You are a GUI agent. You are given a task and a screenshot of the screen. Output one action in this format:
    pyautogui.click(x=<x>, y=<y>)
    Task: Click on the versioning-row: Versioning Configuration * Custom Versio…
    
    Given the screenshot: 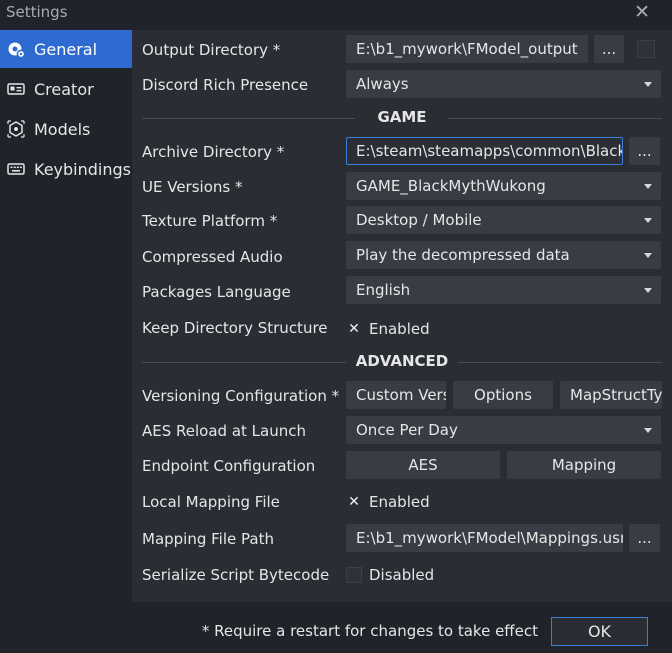 What is the action you would take?
    pyautogui.click(x=402, y=398)
    